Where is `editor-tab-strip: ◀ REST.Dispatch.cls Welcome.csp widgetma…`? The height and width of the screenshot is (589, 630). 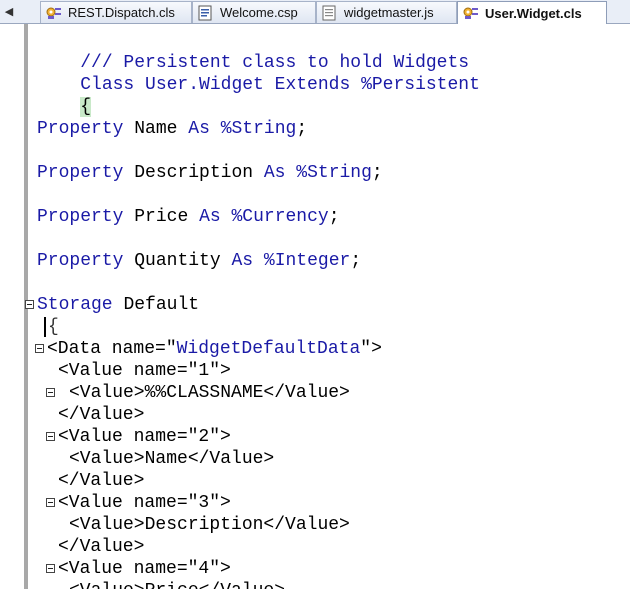 editor-tab-strip: ◀ REST.Dispatch.cls Welcome.csp widgetma… is located at coordinates (315, 12).